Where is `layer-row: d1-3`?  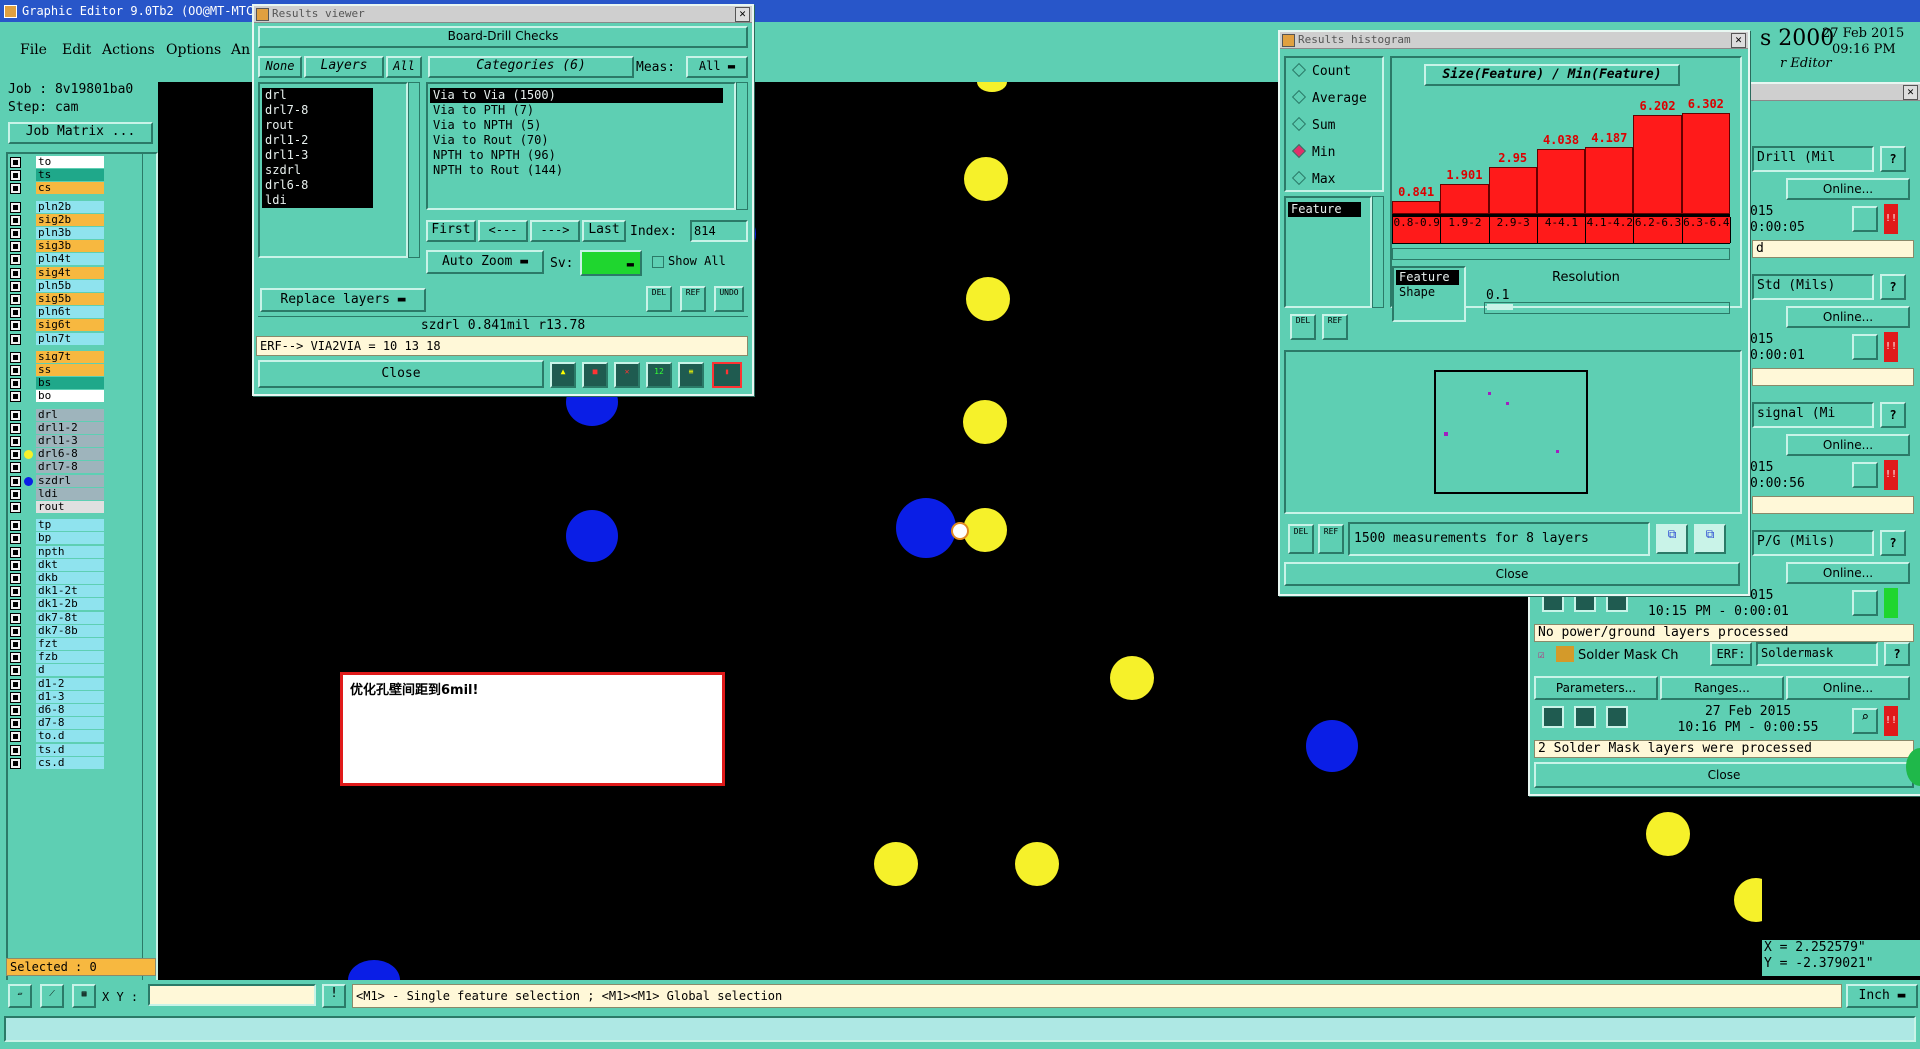
layer-row: d1-3 is located at coordinates (57, 696).